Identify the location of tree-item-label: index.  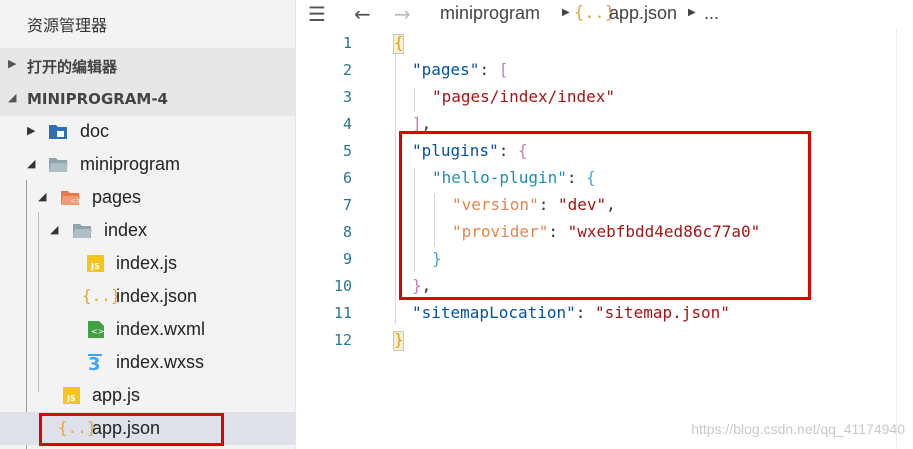
(126, 230).